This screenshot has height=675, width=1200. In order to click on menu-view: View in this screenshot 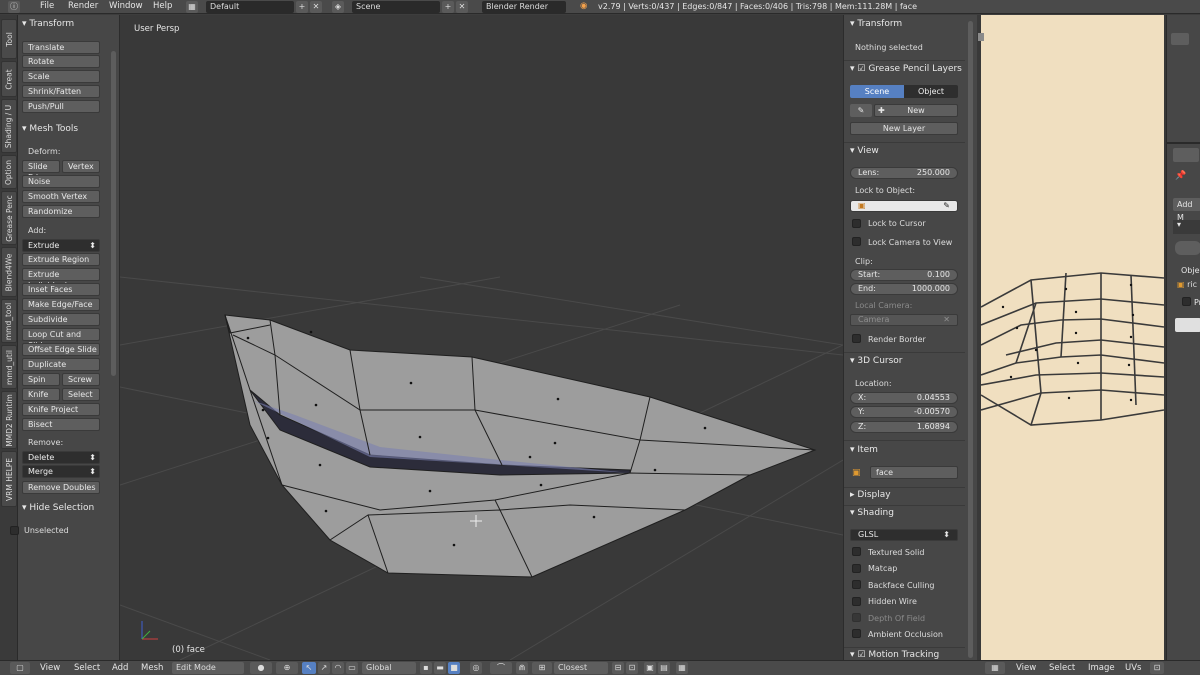, I will do `click(50, 668)`.